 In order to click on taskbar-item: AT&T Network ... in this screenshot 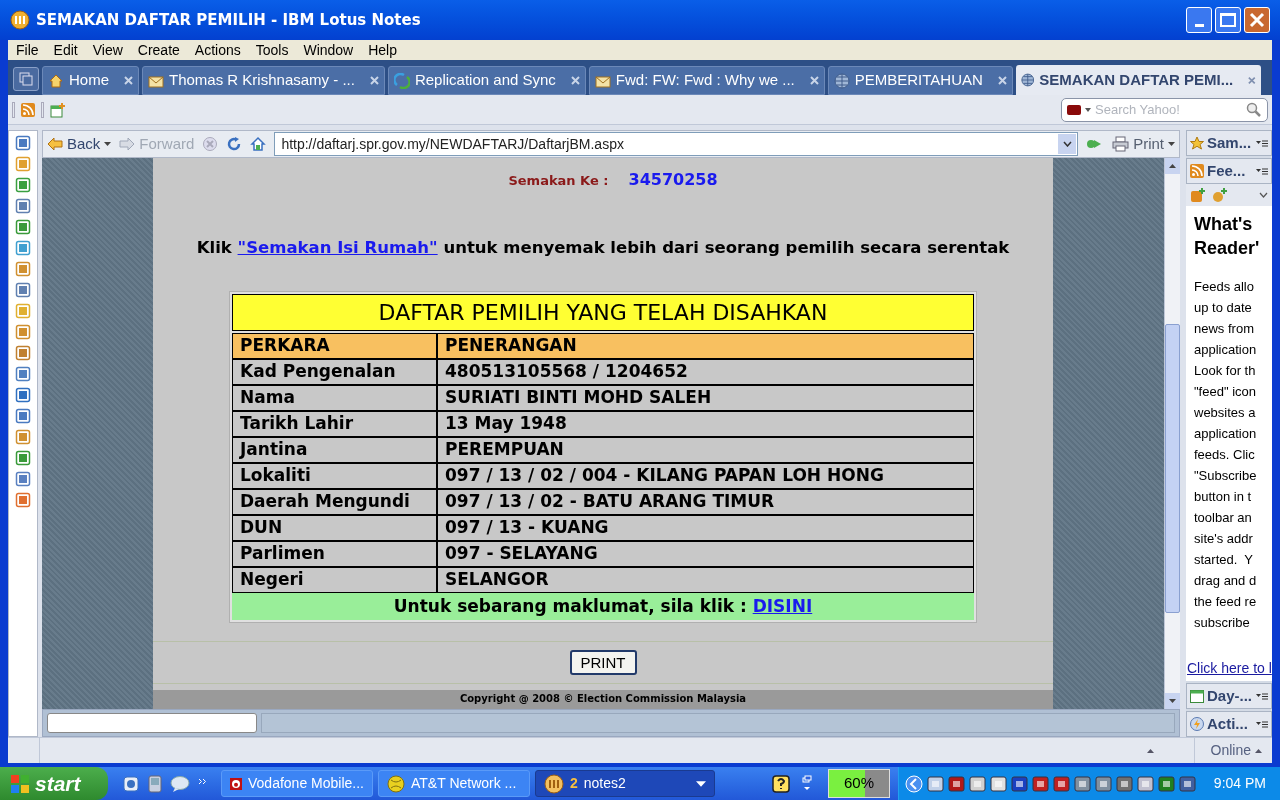, I will do `click(454, 783)`.